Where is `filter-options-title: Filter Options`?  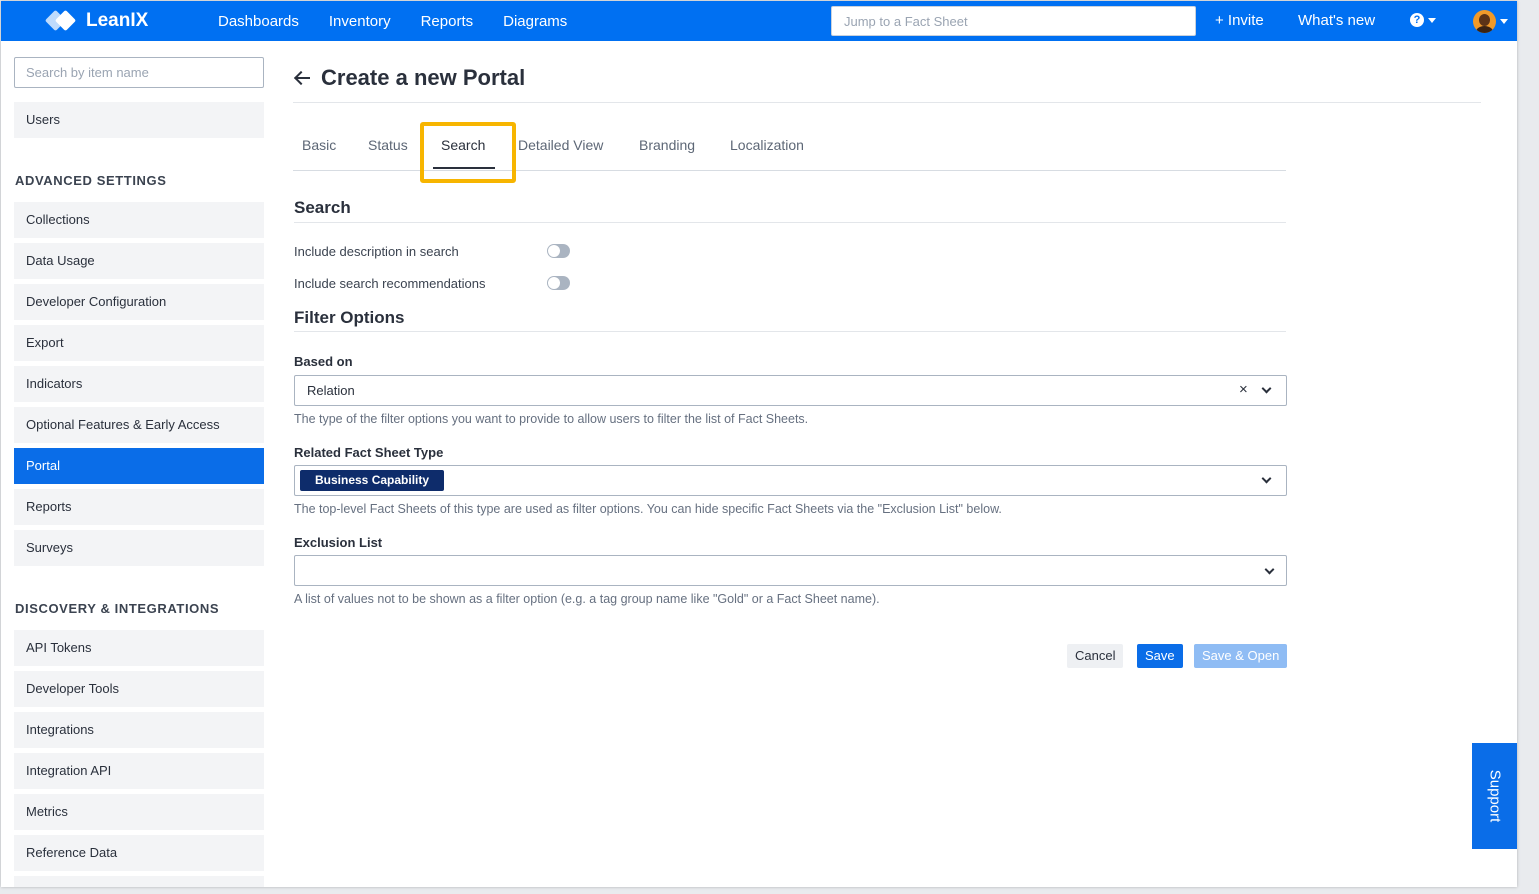 filter-options-title: Filter Options is located at coordinates (349, 317).